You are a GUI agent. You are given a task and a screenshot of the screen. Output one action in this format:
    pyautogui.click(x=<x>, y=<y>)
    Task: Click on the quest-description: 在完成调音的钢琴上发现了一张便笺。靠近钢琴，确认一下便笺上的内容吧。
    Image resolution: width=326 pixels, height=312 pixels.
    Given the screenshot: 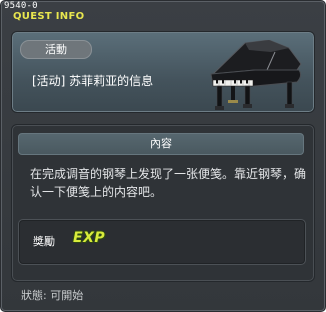 What is the action you would take?
    pyautogui.click(x=168, y=183)
    